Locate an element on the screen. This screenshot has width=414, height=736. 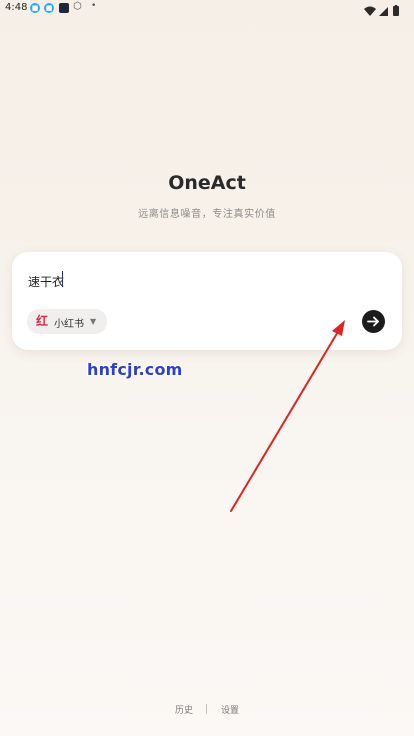
status-indicators is located at coordinates (381, 10).